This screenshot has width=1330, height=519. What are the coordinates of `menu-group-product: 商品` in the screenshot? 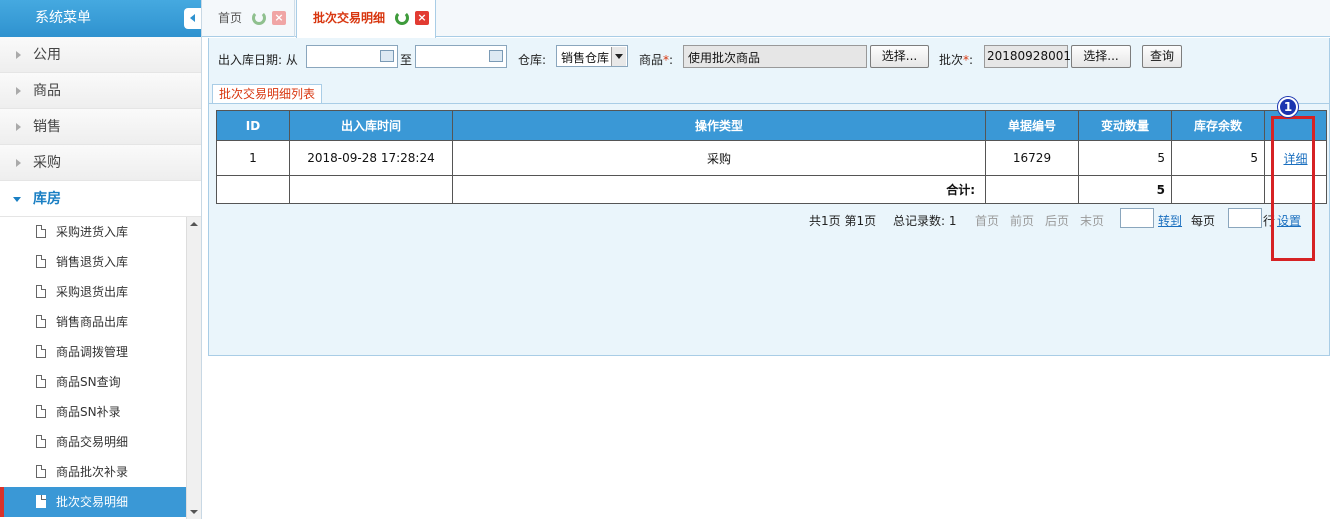 It's located at (100, 91).